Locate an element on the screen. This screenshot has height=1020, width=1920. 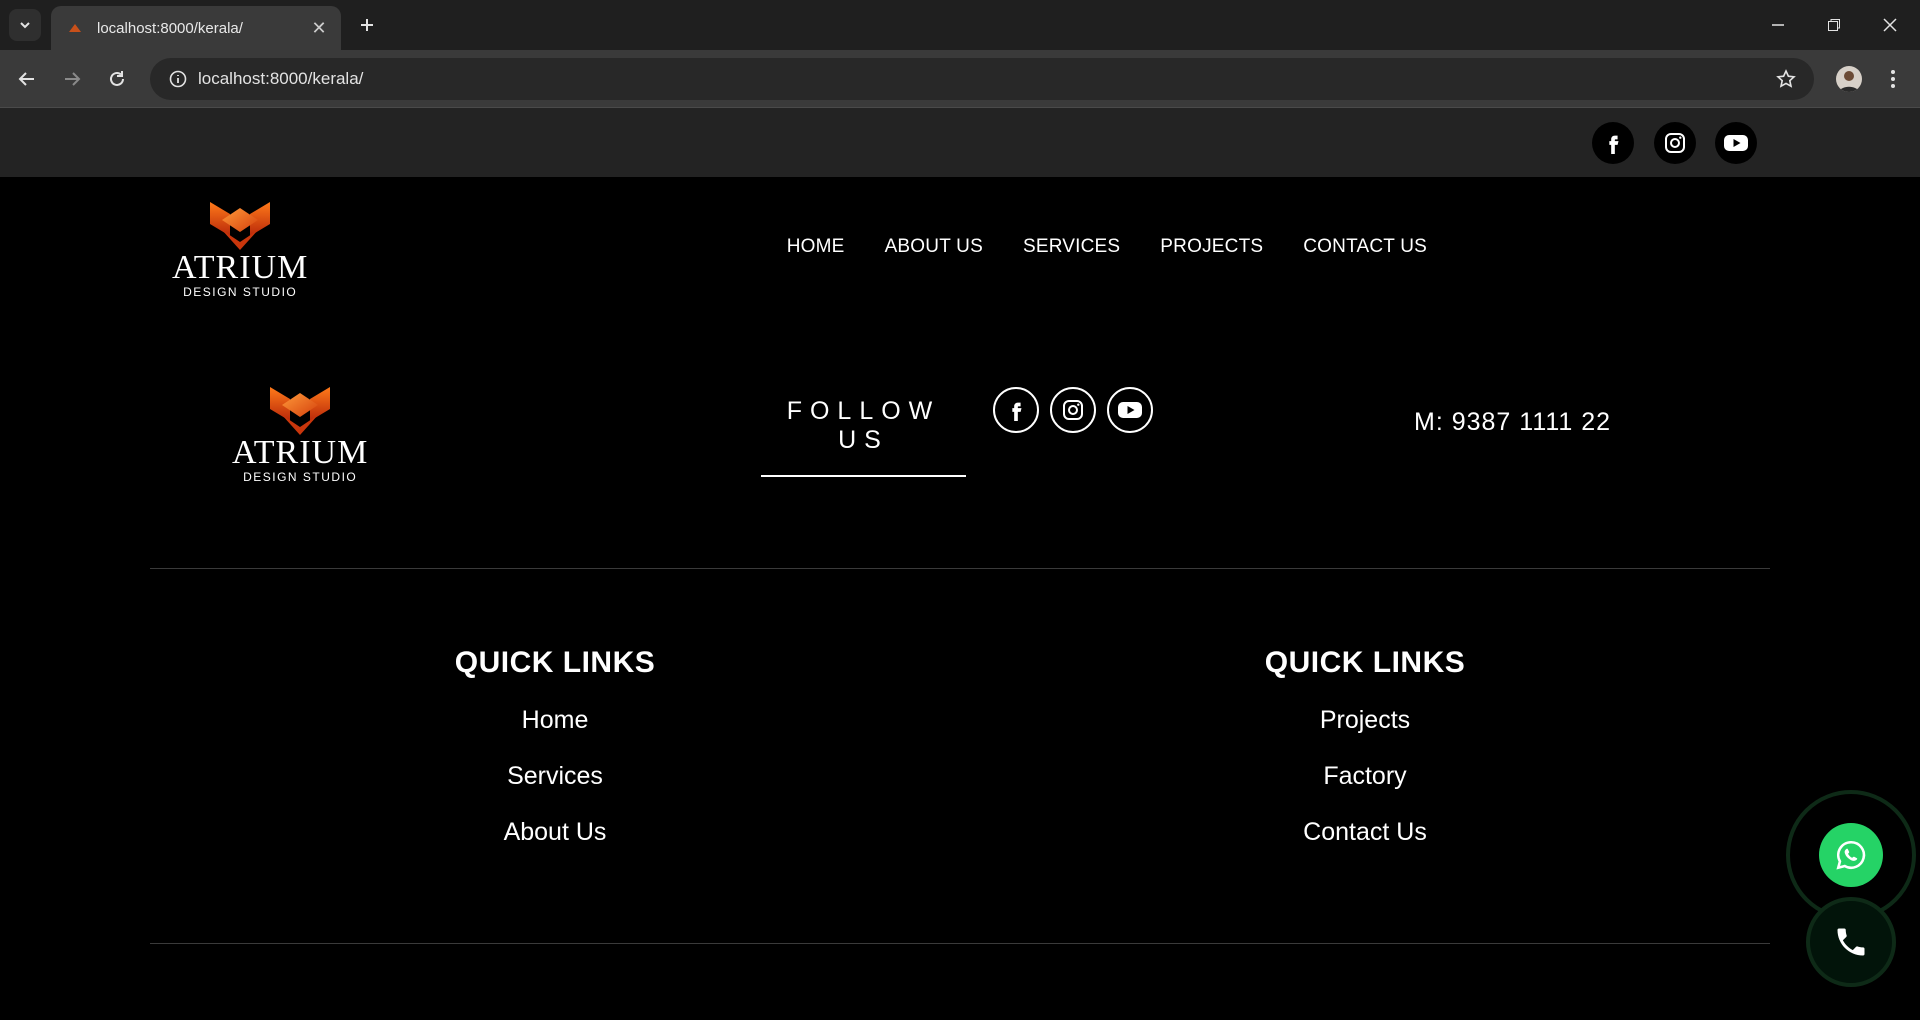
back-button is located at coordinates (27, 79).